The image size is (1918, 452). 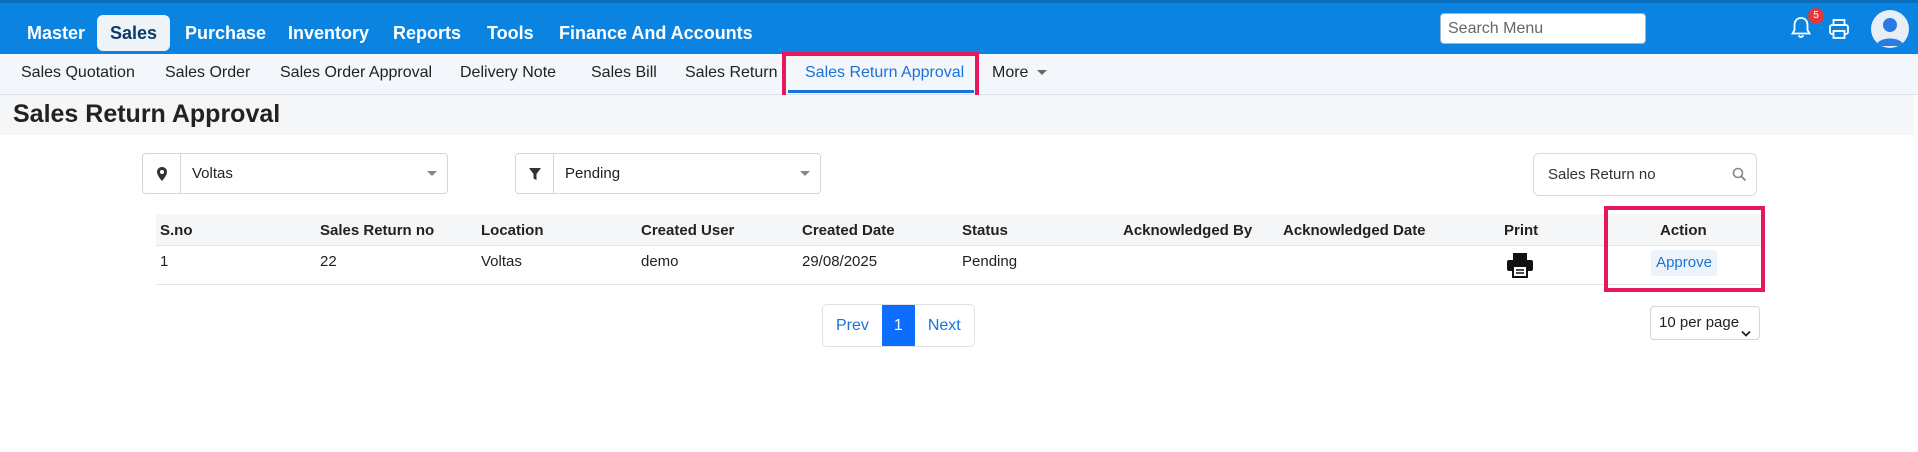 What do you see at coordinates (848, 230) in the screenshot?
I see `col-created-date: Created Date` at bounding box center [848, 230].